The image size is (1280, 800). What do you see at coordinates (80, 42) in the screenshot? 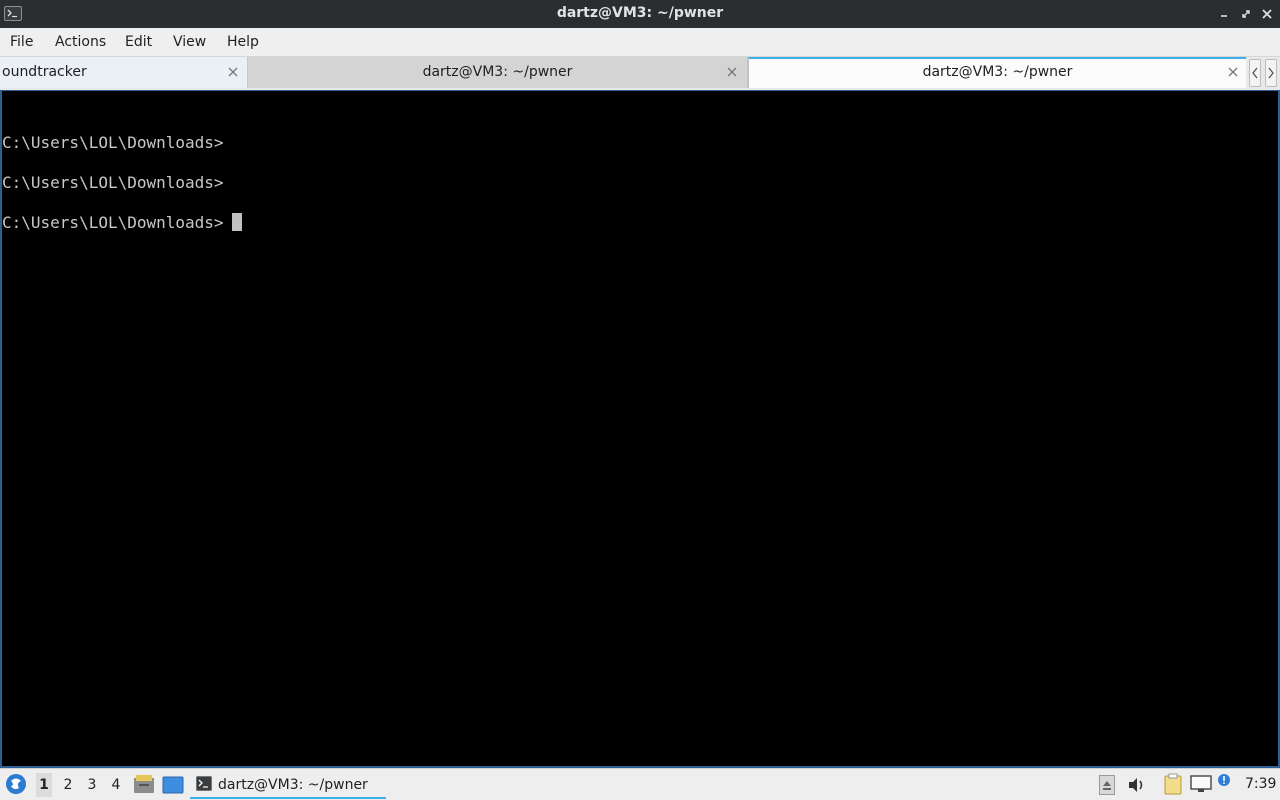
I see `menu-actions: Actions` at bounding box center [80, 42].